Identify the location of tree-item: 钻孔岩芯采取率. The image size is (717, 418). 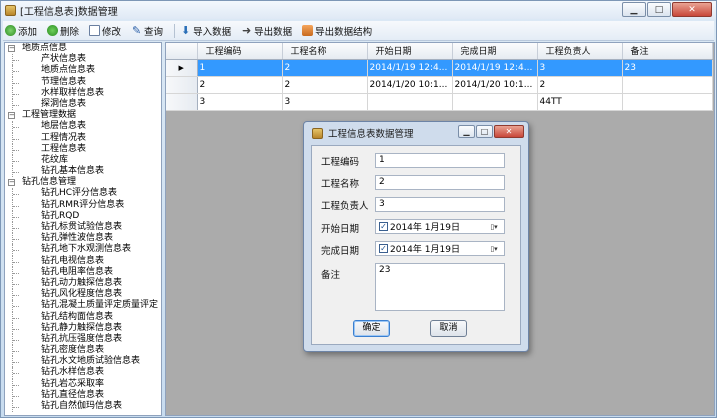
(83, 384).